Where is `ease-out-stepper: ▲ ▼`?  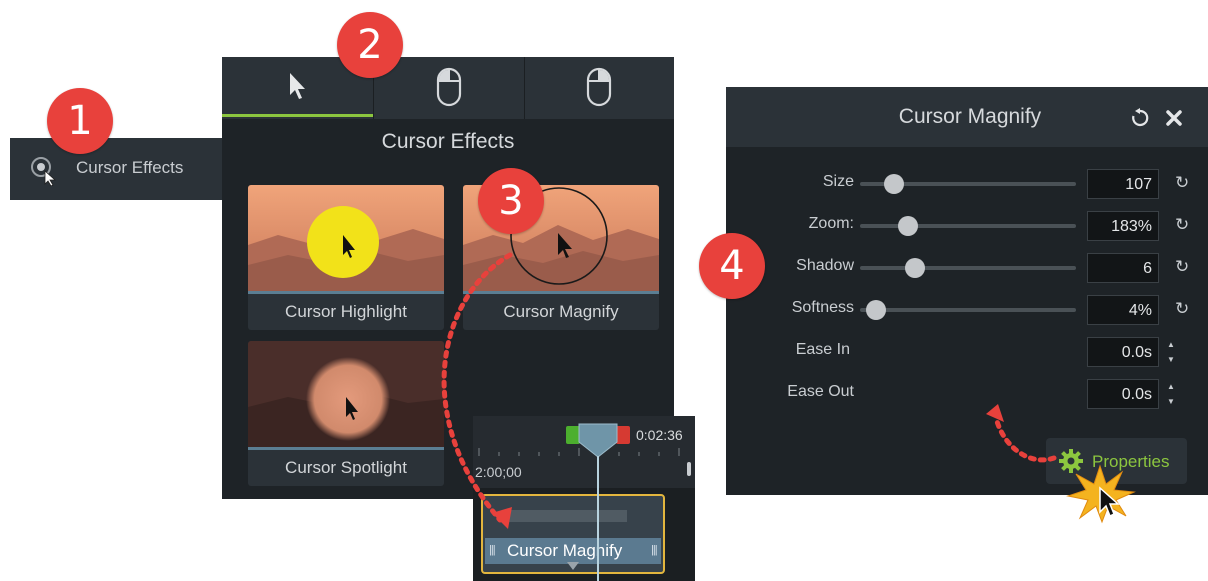 ease-out-stepper: ▲ ▼ is located at coordinates (1171, 394).